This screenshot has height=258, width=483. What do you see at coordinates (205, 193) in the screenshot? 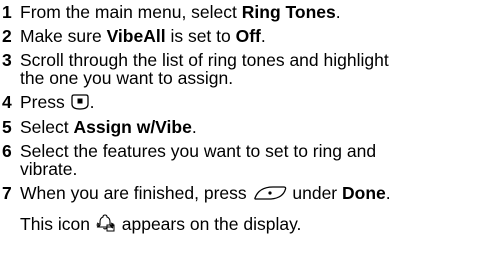
I see `step-text: When you are finished, press under Done.` at bounding box center [205, 193].